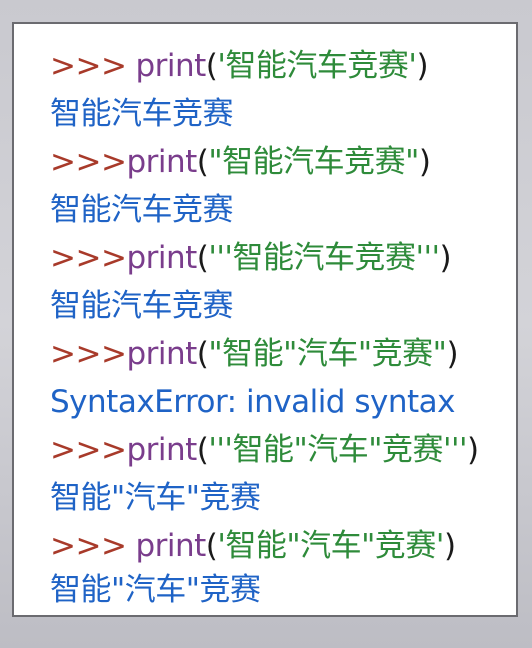  Describe the element at coordinates (253, 402) in the screenshot. I see `error-message: SyntaxError: invalid syntax` at that location.